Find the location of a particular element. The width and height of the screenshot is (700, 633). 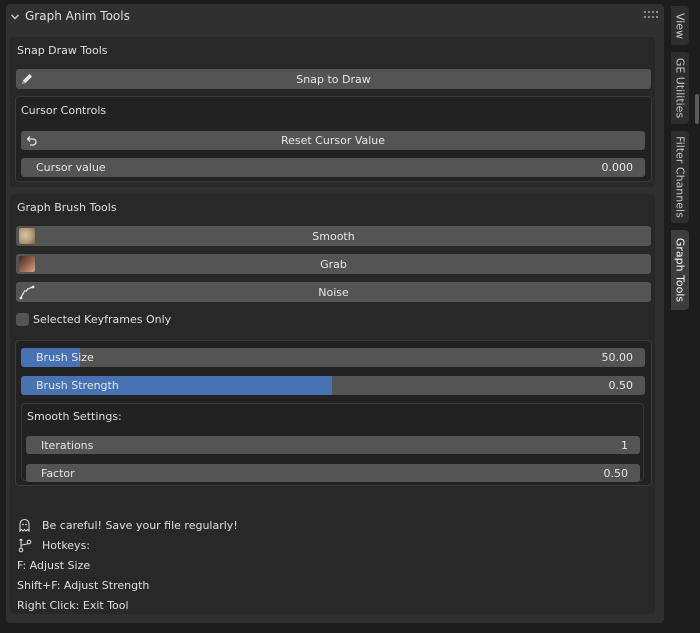

snap-to-draw-label: Snap to Draw is located at coordinates (333, 79).